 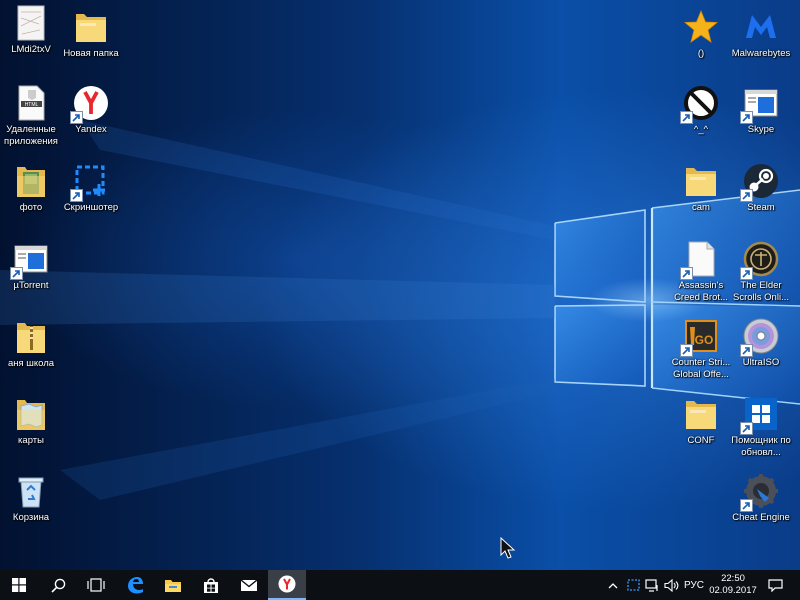 What do you see at coordinates (31, 23) in the screenshot?
I see `image-file-icon` at bounding box center [31, 23].